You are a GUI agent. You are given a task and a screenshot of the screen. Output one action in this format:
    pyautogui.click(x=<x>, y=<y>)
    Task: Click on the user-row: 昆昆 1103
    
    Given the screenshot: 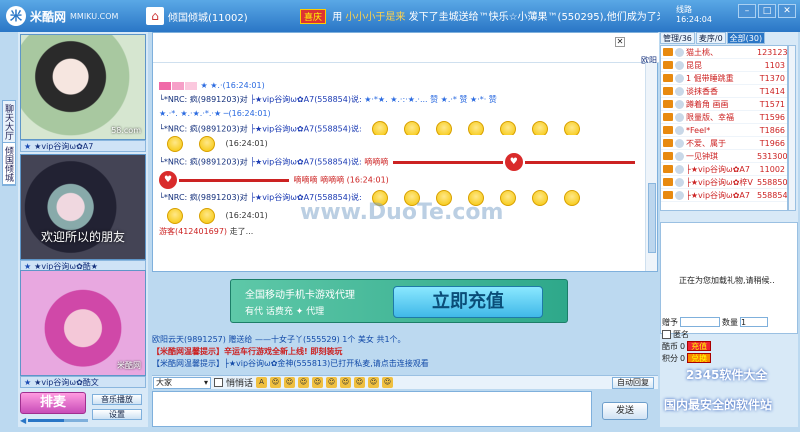 What is the action you would take?
    pyautogui.click(x=724, y=65)
    